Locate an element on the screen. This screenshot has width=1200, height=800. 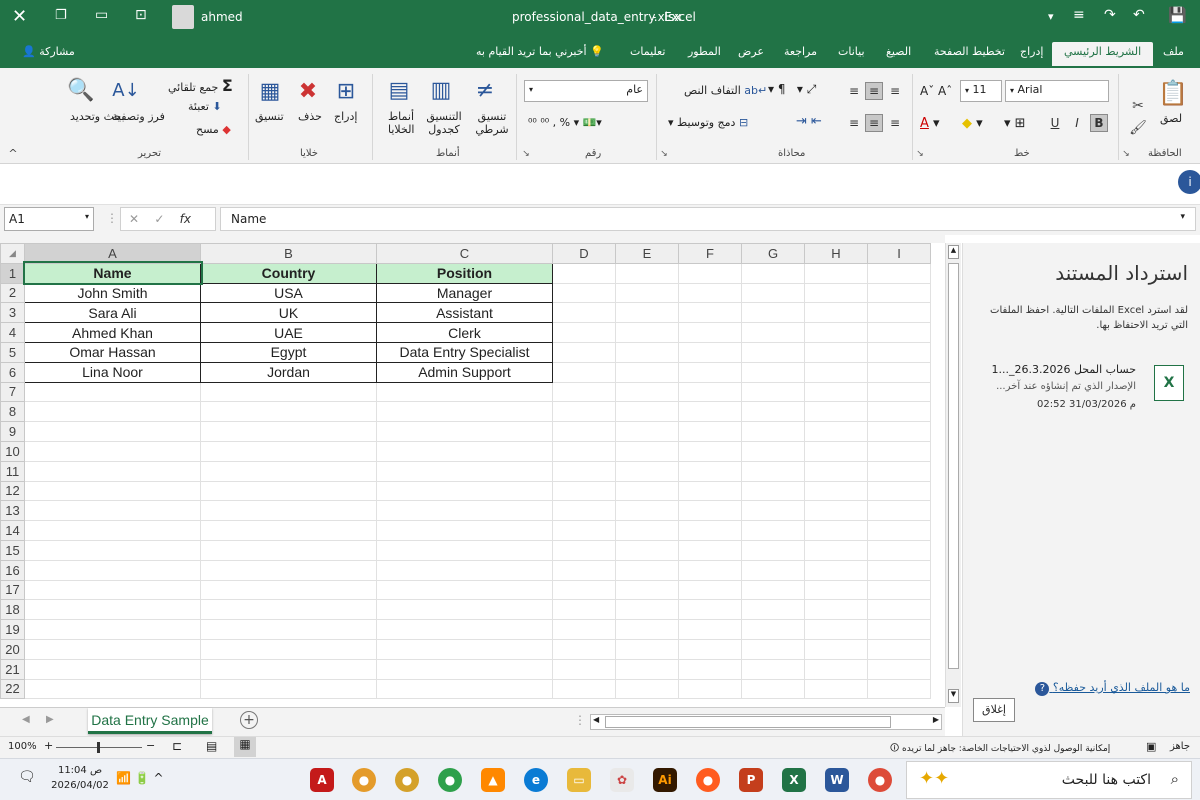
align-middle-button: ≡ is located at coordinates (874, 91).